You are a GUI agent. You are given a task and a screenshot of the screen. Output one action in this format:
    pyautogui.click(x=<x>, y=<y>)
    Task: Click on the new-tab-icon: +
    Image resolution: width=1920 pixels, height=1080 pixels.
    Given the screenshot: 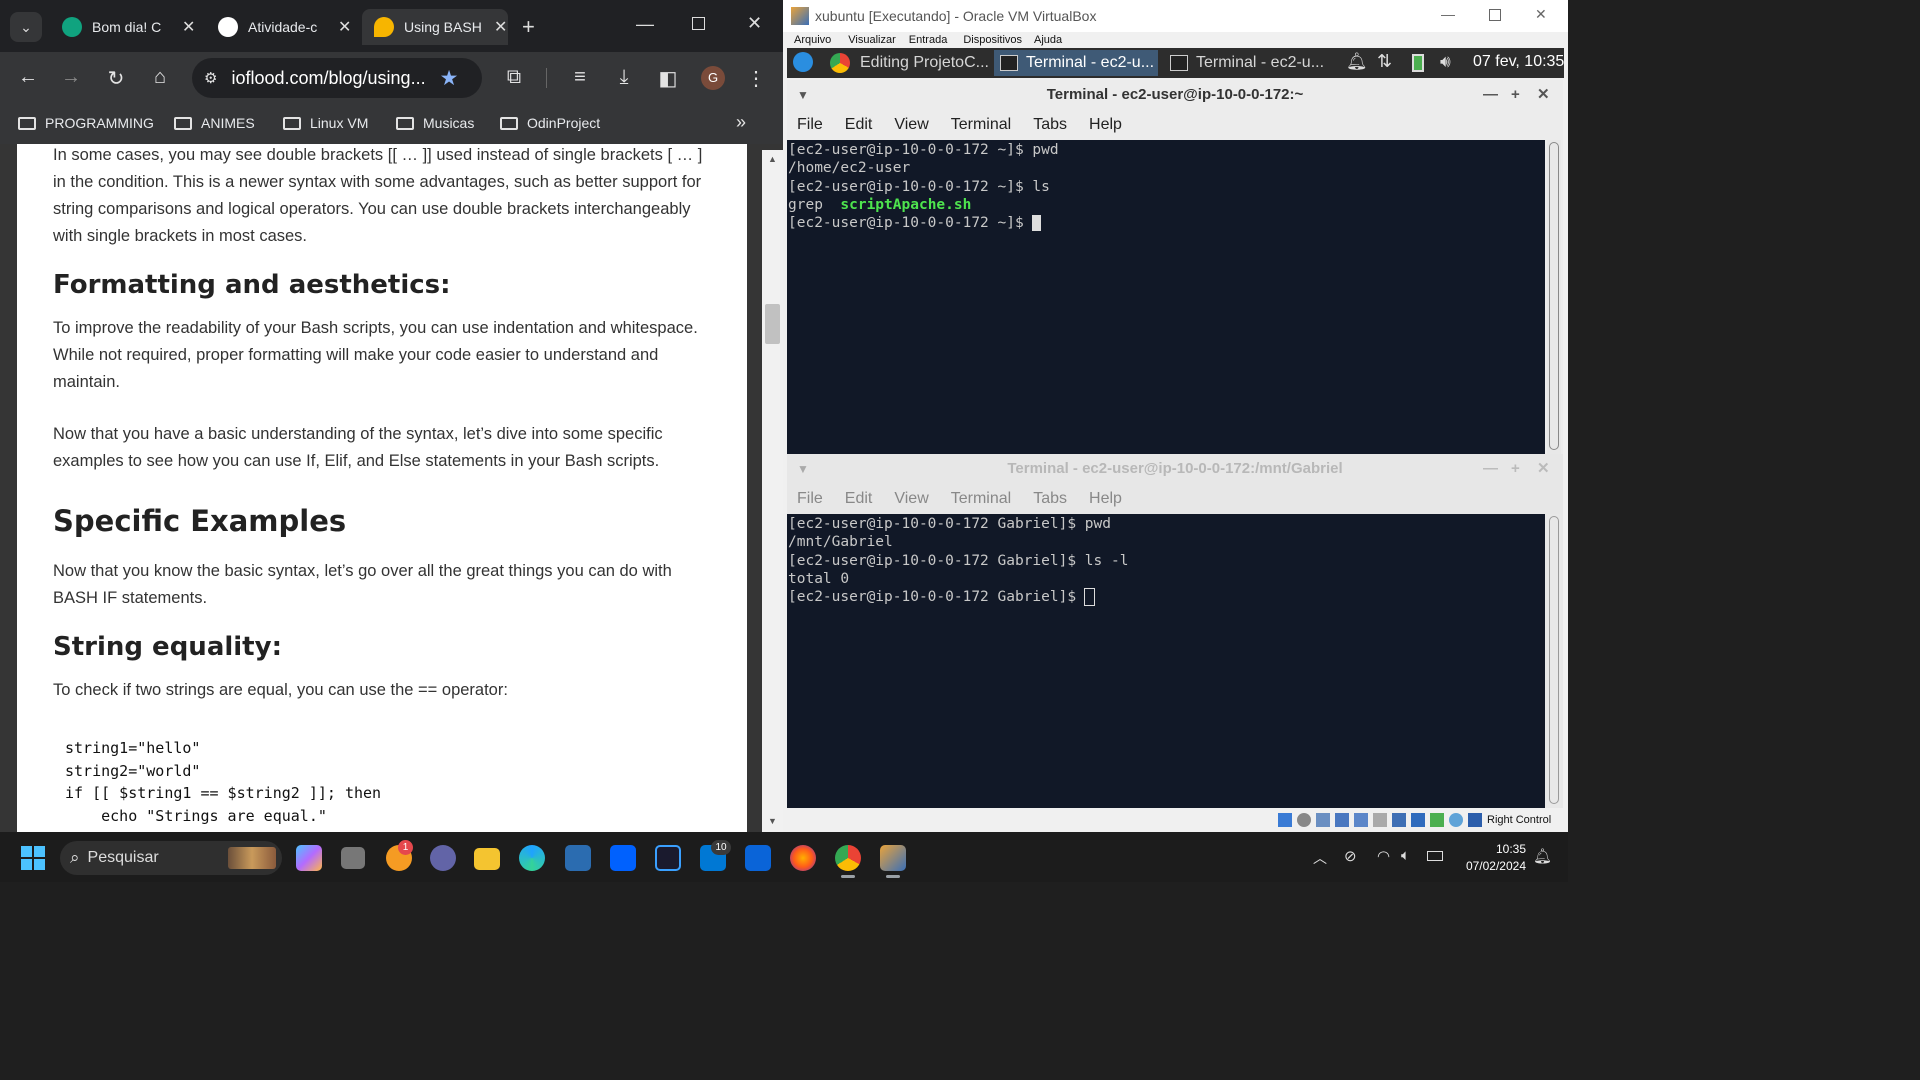 What is the action you would take?
    pyautogui.click(x=528, y=27)
    